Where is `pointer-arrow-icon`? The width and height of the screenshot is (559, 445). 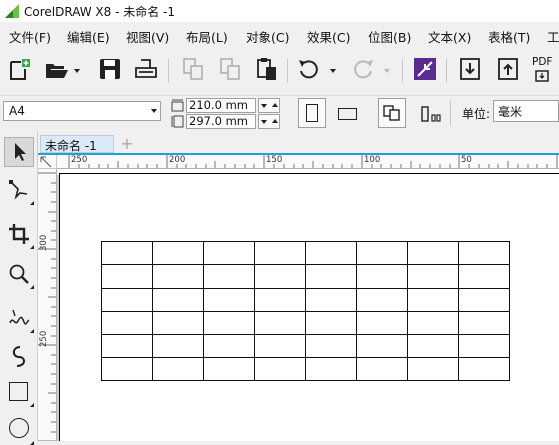
pointer-arrow-icon is located at coordinates (20, 152).